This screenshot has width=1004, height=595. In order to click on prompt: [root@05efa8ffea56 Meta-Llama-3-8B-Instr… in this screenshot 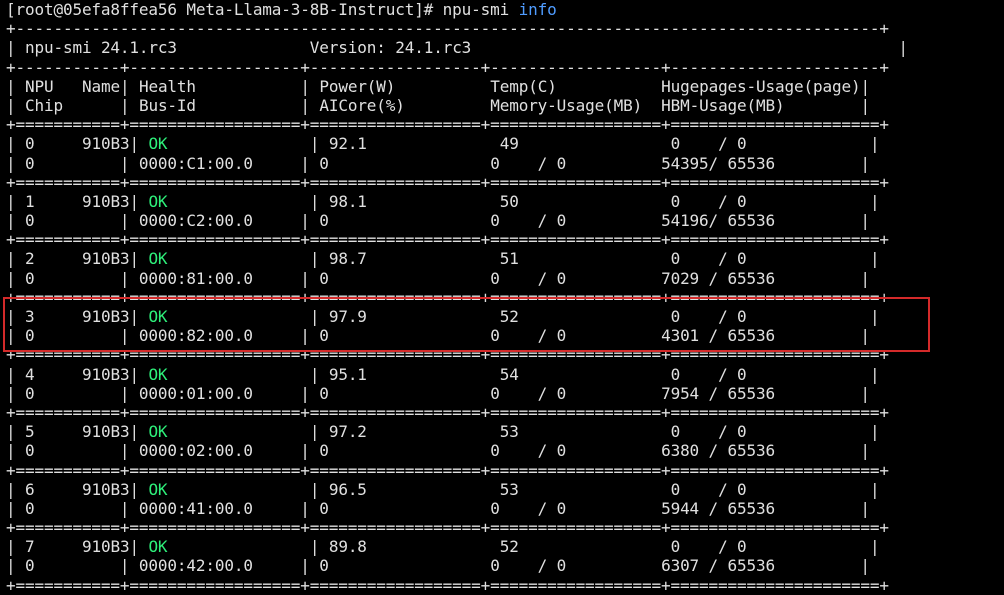, I will do `click(224, 9)`.